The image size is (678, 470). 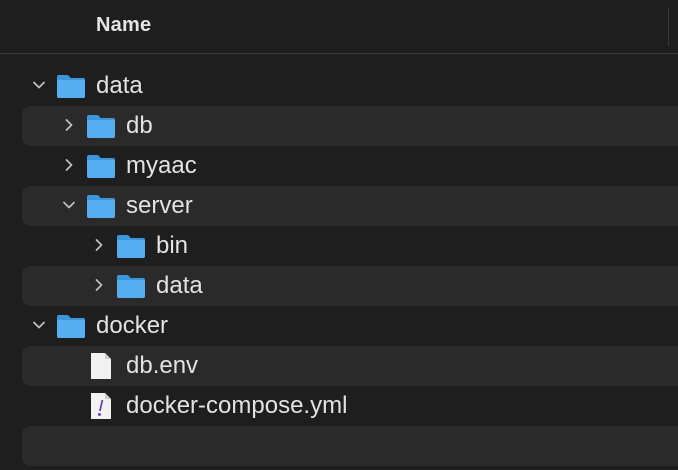 What do you see at coordinates (350, 446) in the screenshot?
I see `empty-row` at bounding box center [350, 446].